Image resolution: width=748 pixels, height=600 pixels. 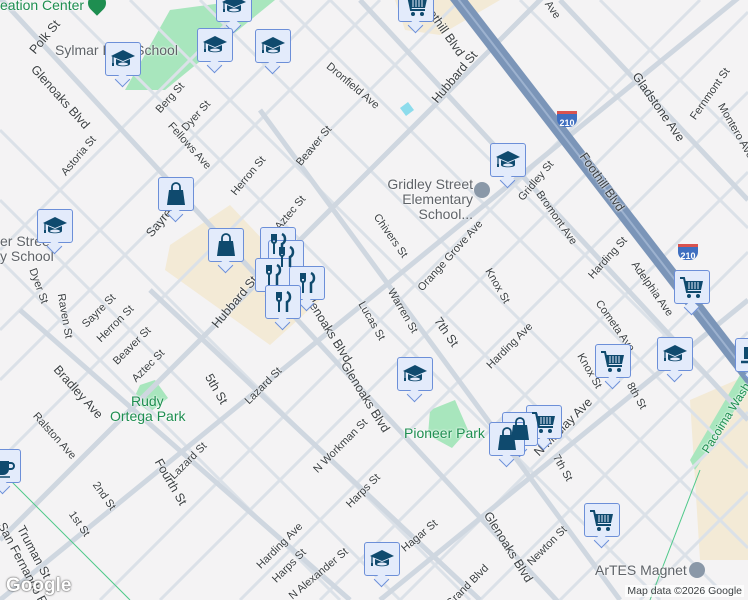 I want to click on poi-pioneer-park: Pioneer Park, so click(x=444, y=433).